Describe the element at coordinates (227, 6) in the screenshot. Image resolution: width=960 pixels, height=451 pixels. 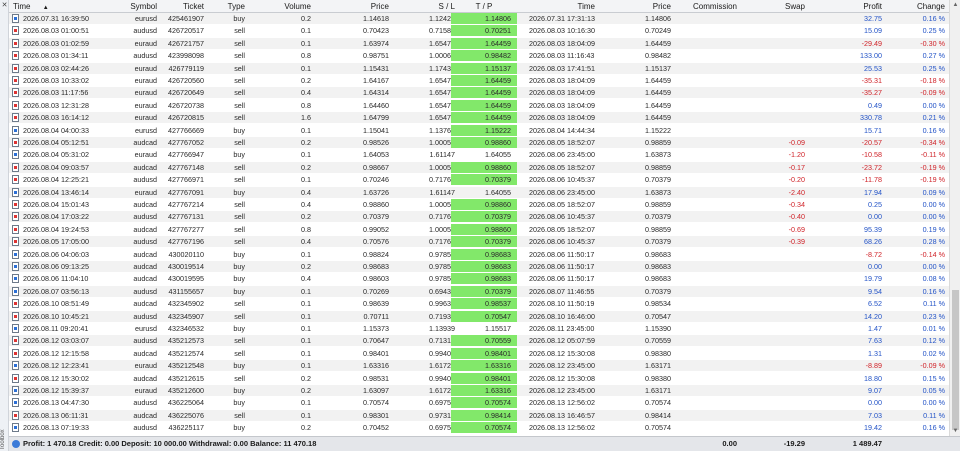
I see `col-header-type: Type` at that location.